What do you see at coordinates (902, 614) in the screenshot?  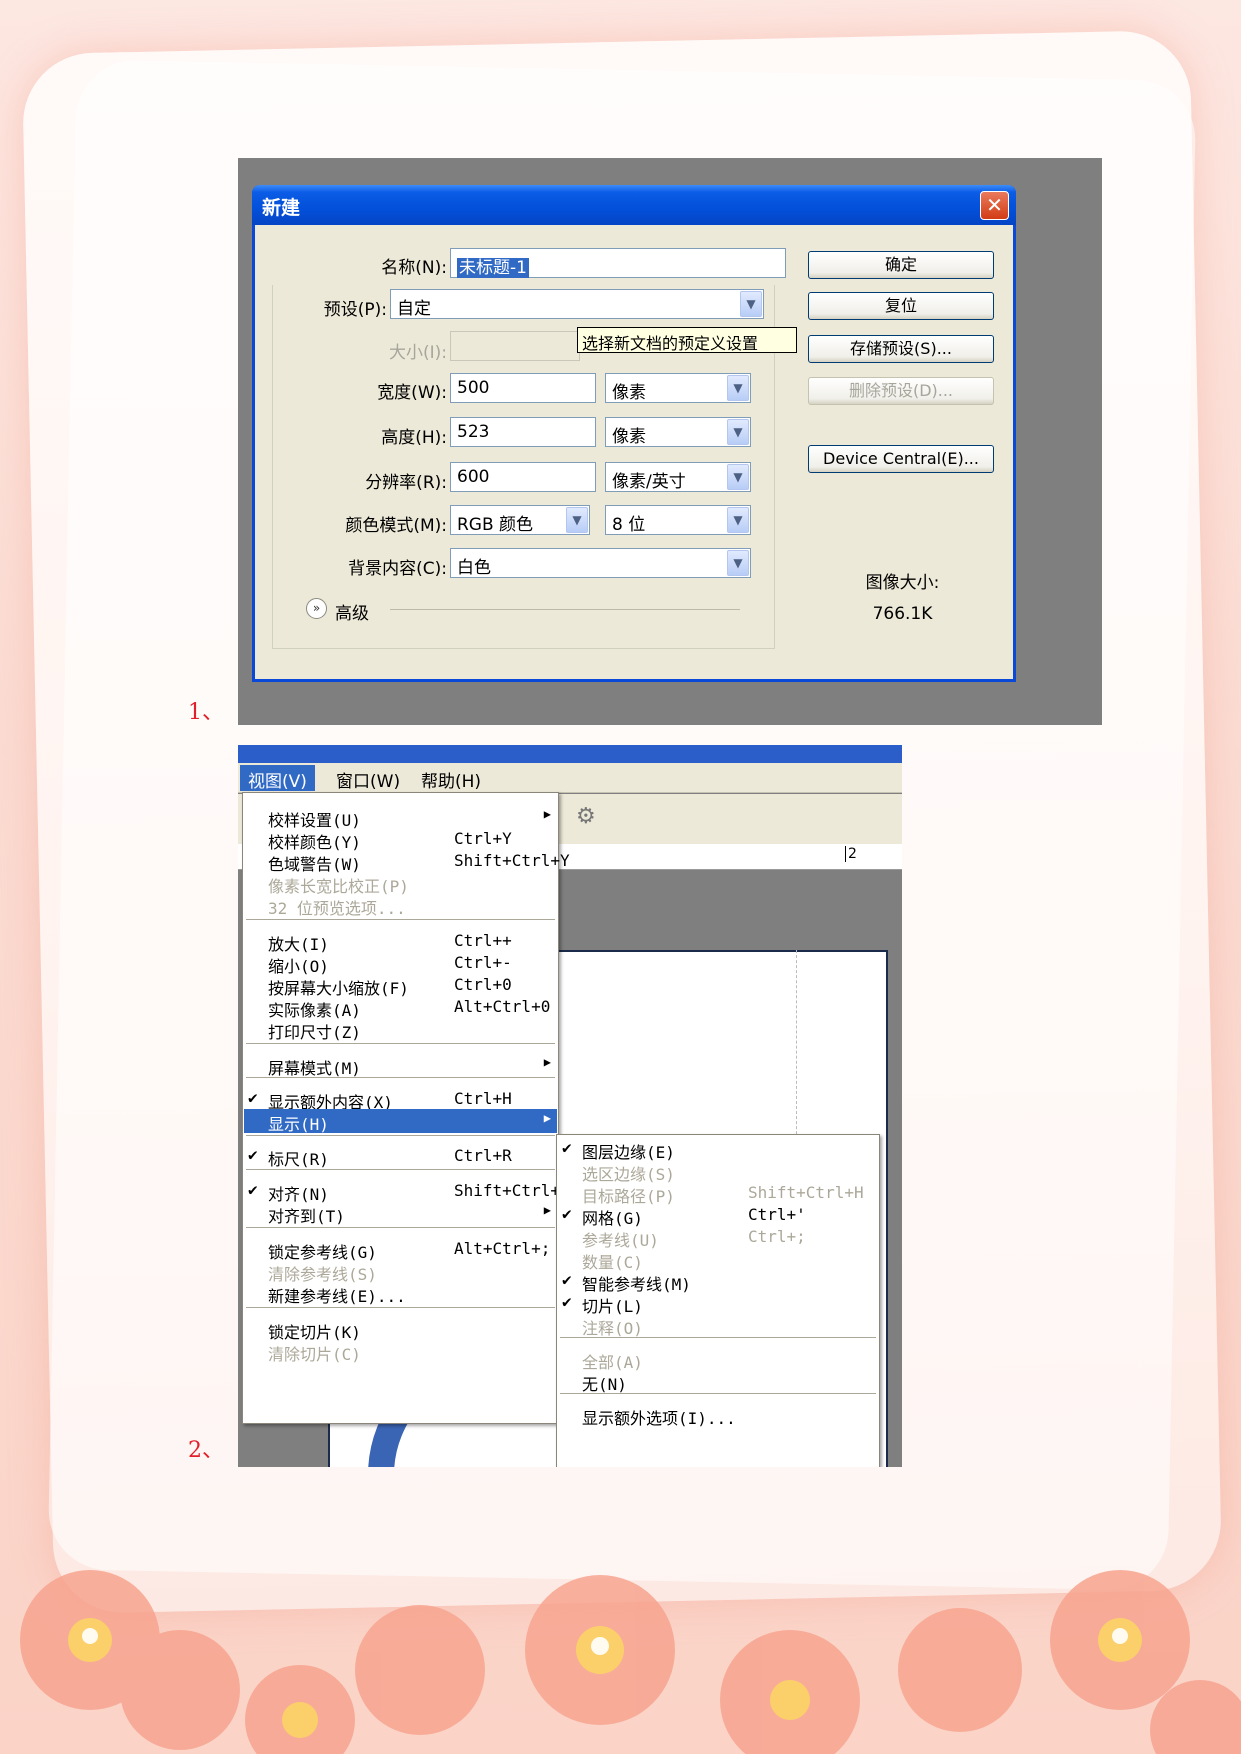 I see `image-size-value: 766.1K` at bounding box center [902, 614].